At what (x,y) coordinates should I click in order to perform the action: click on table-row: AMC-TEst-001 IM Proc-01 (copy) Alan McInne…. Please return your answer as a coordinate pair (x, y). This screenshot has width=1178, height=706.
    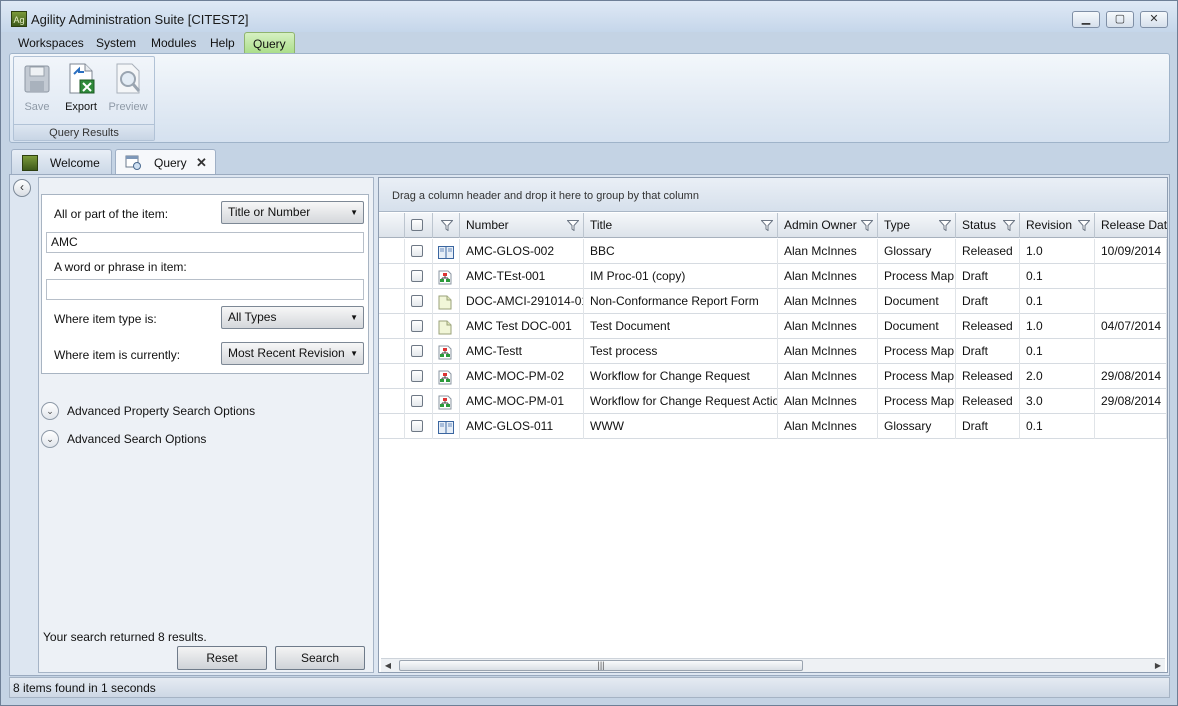
    Looking at the image, I should click on (773, 276).